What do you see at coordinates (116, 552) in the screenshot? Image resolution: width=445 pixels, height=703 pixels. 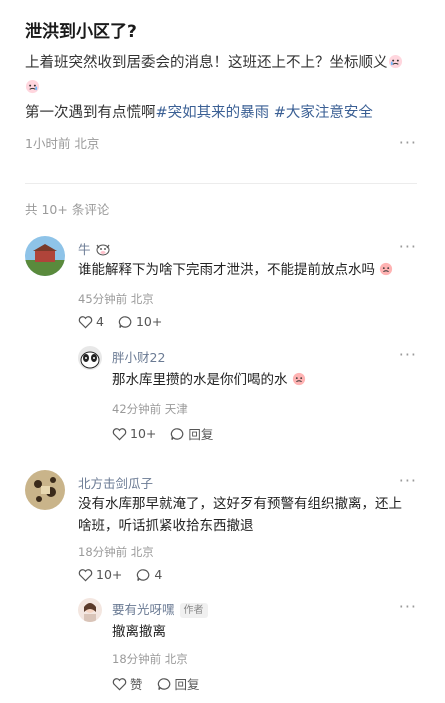 I see `comment-meta: 18分钟前 北京` at bounding box center [116, 552].